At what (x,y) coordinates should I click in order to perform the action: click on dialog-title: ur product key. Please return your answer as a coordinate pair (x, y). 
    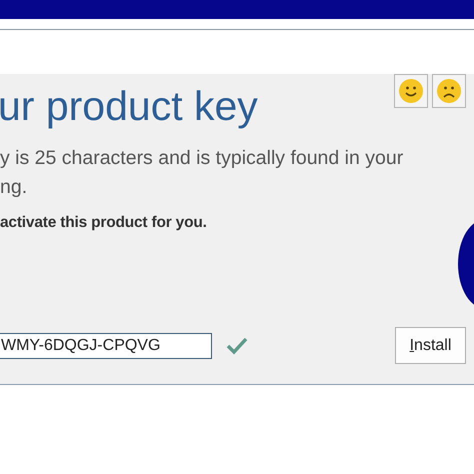
    Looking at the image, I should click on (129, 106).